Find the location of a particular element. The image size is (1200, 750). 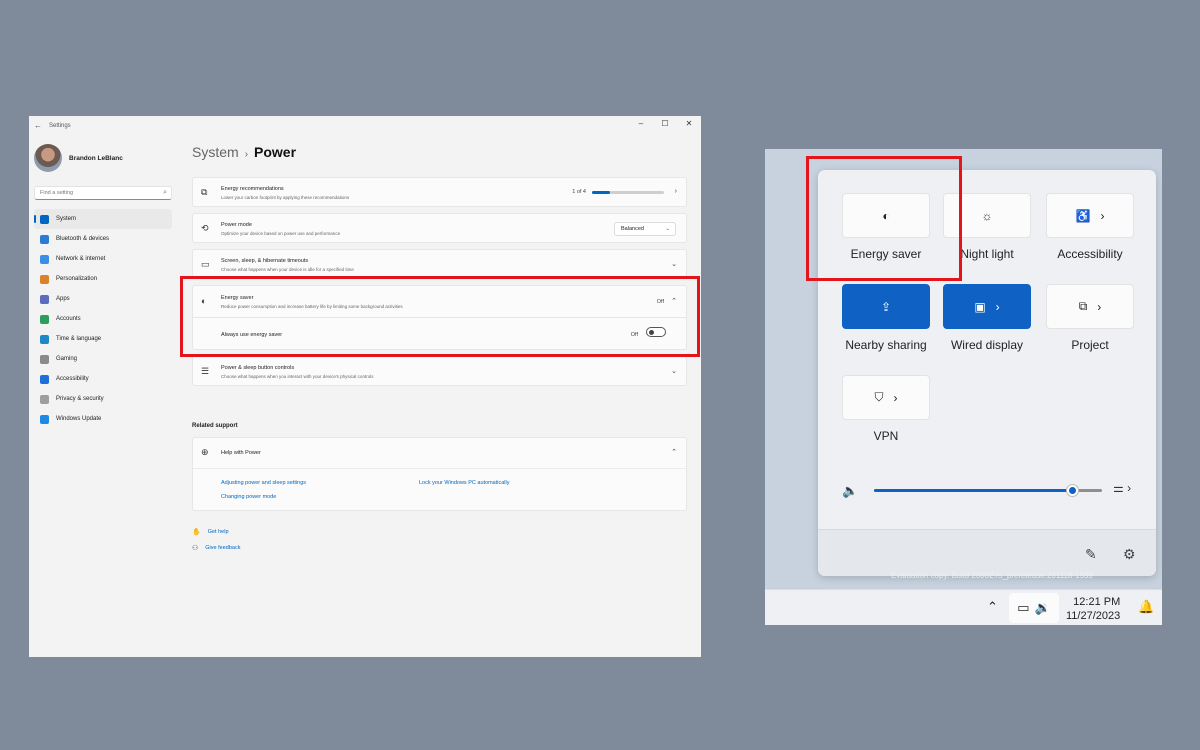

sidebar-item-label: System is located at coordinates (66, 219).